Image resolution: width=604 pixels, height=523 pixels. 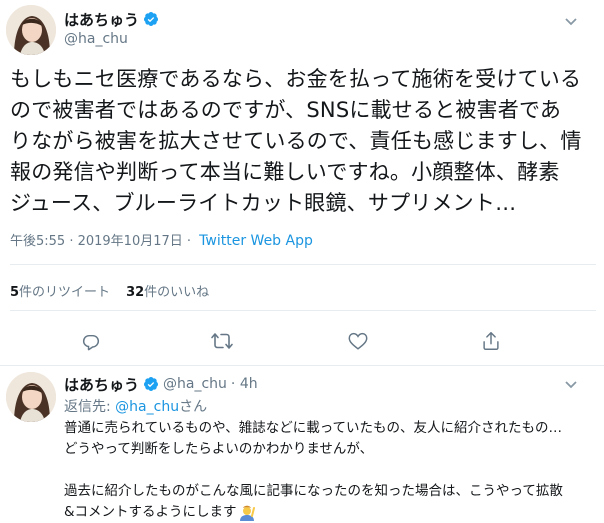 I want to click on reply-to-line: 返信先: @ha_chuさん, so click(x=135, y=406).